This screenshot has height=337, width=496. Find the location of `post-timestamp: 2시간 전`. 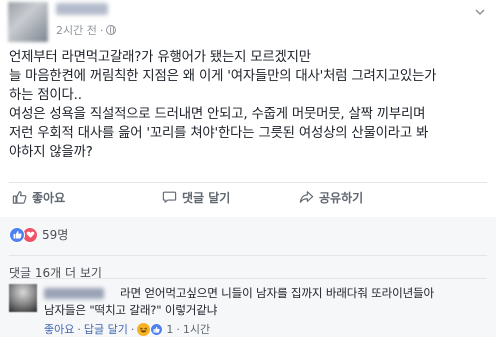

post-timestamp: 2시간 전 is located at coordinates (76, 30).